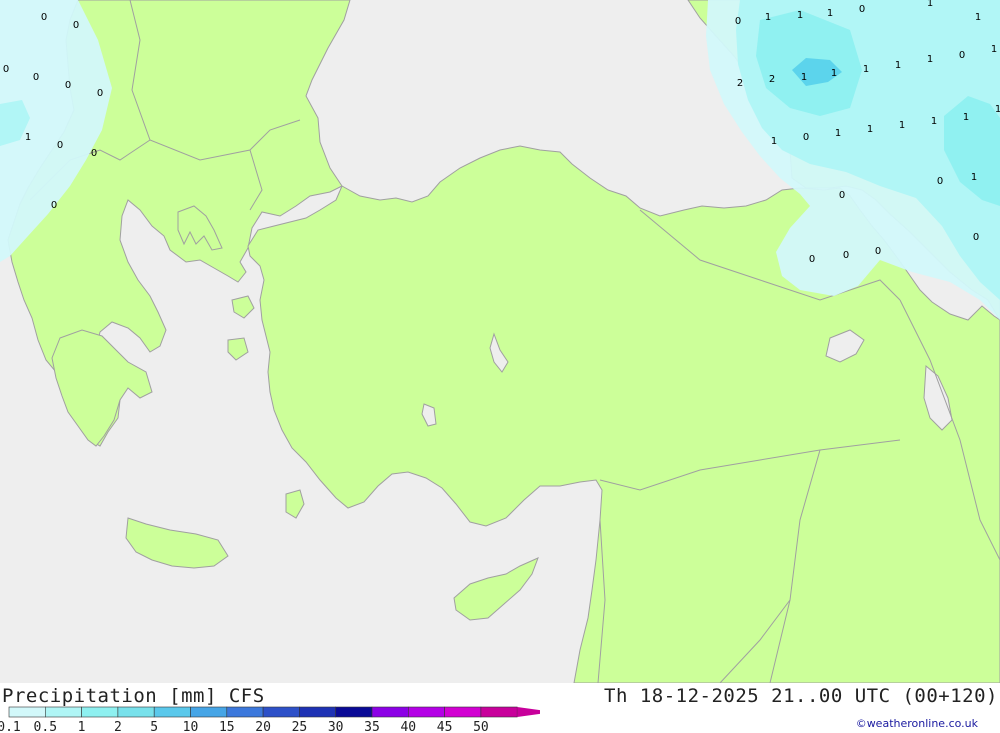  Describe the element at coordinates (154, 726) in the screenshot. I see `legend-tick-label: 5` at that location.